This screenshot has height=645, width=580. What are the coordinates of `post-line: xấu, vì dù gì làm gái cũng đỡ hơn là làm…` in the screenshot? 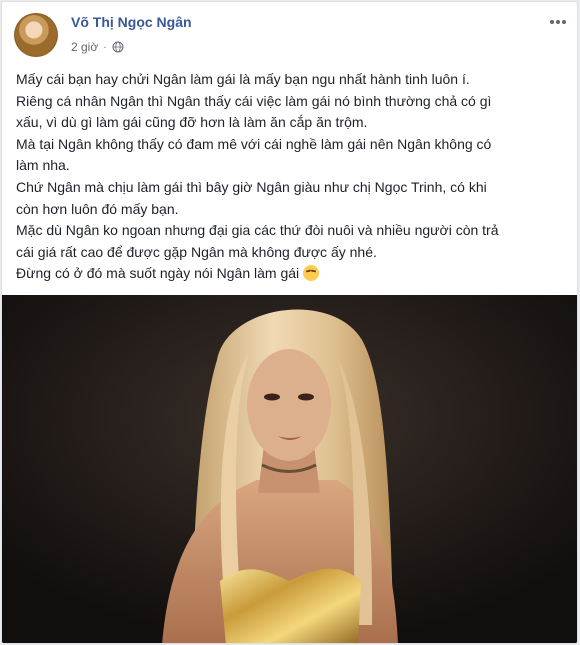 It's located at (192, 122).